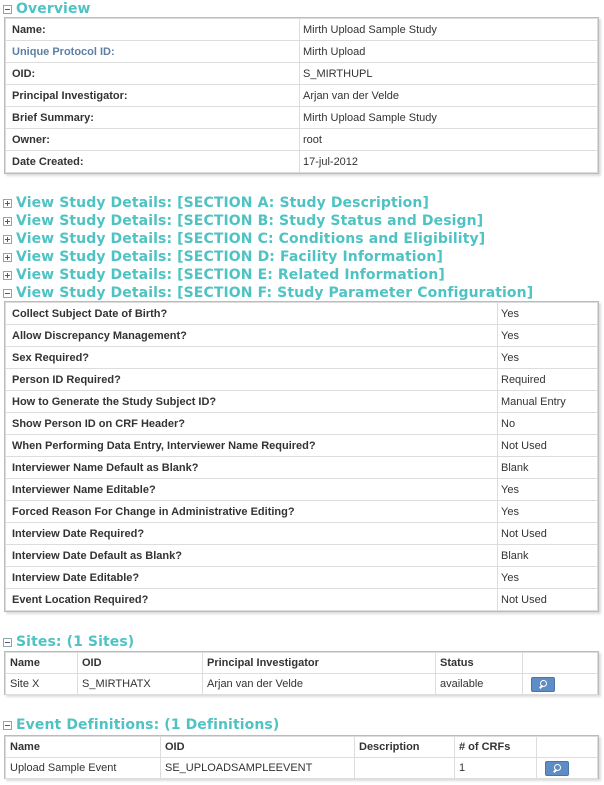  What do you see at coordinates (479, 684) in the screenshot?
I see `site-status: available` at bounding box center [479, 684].